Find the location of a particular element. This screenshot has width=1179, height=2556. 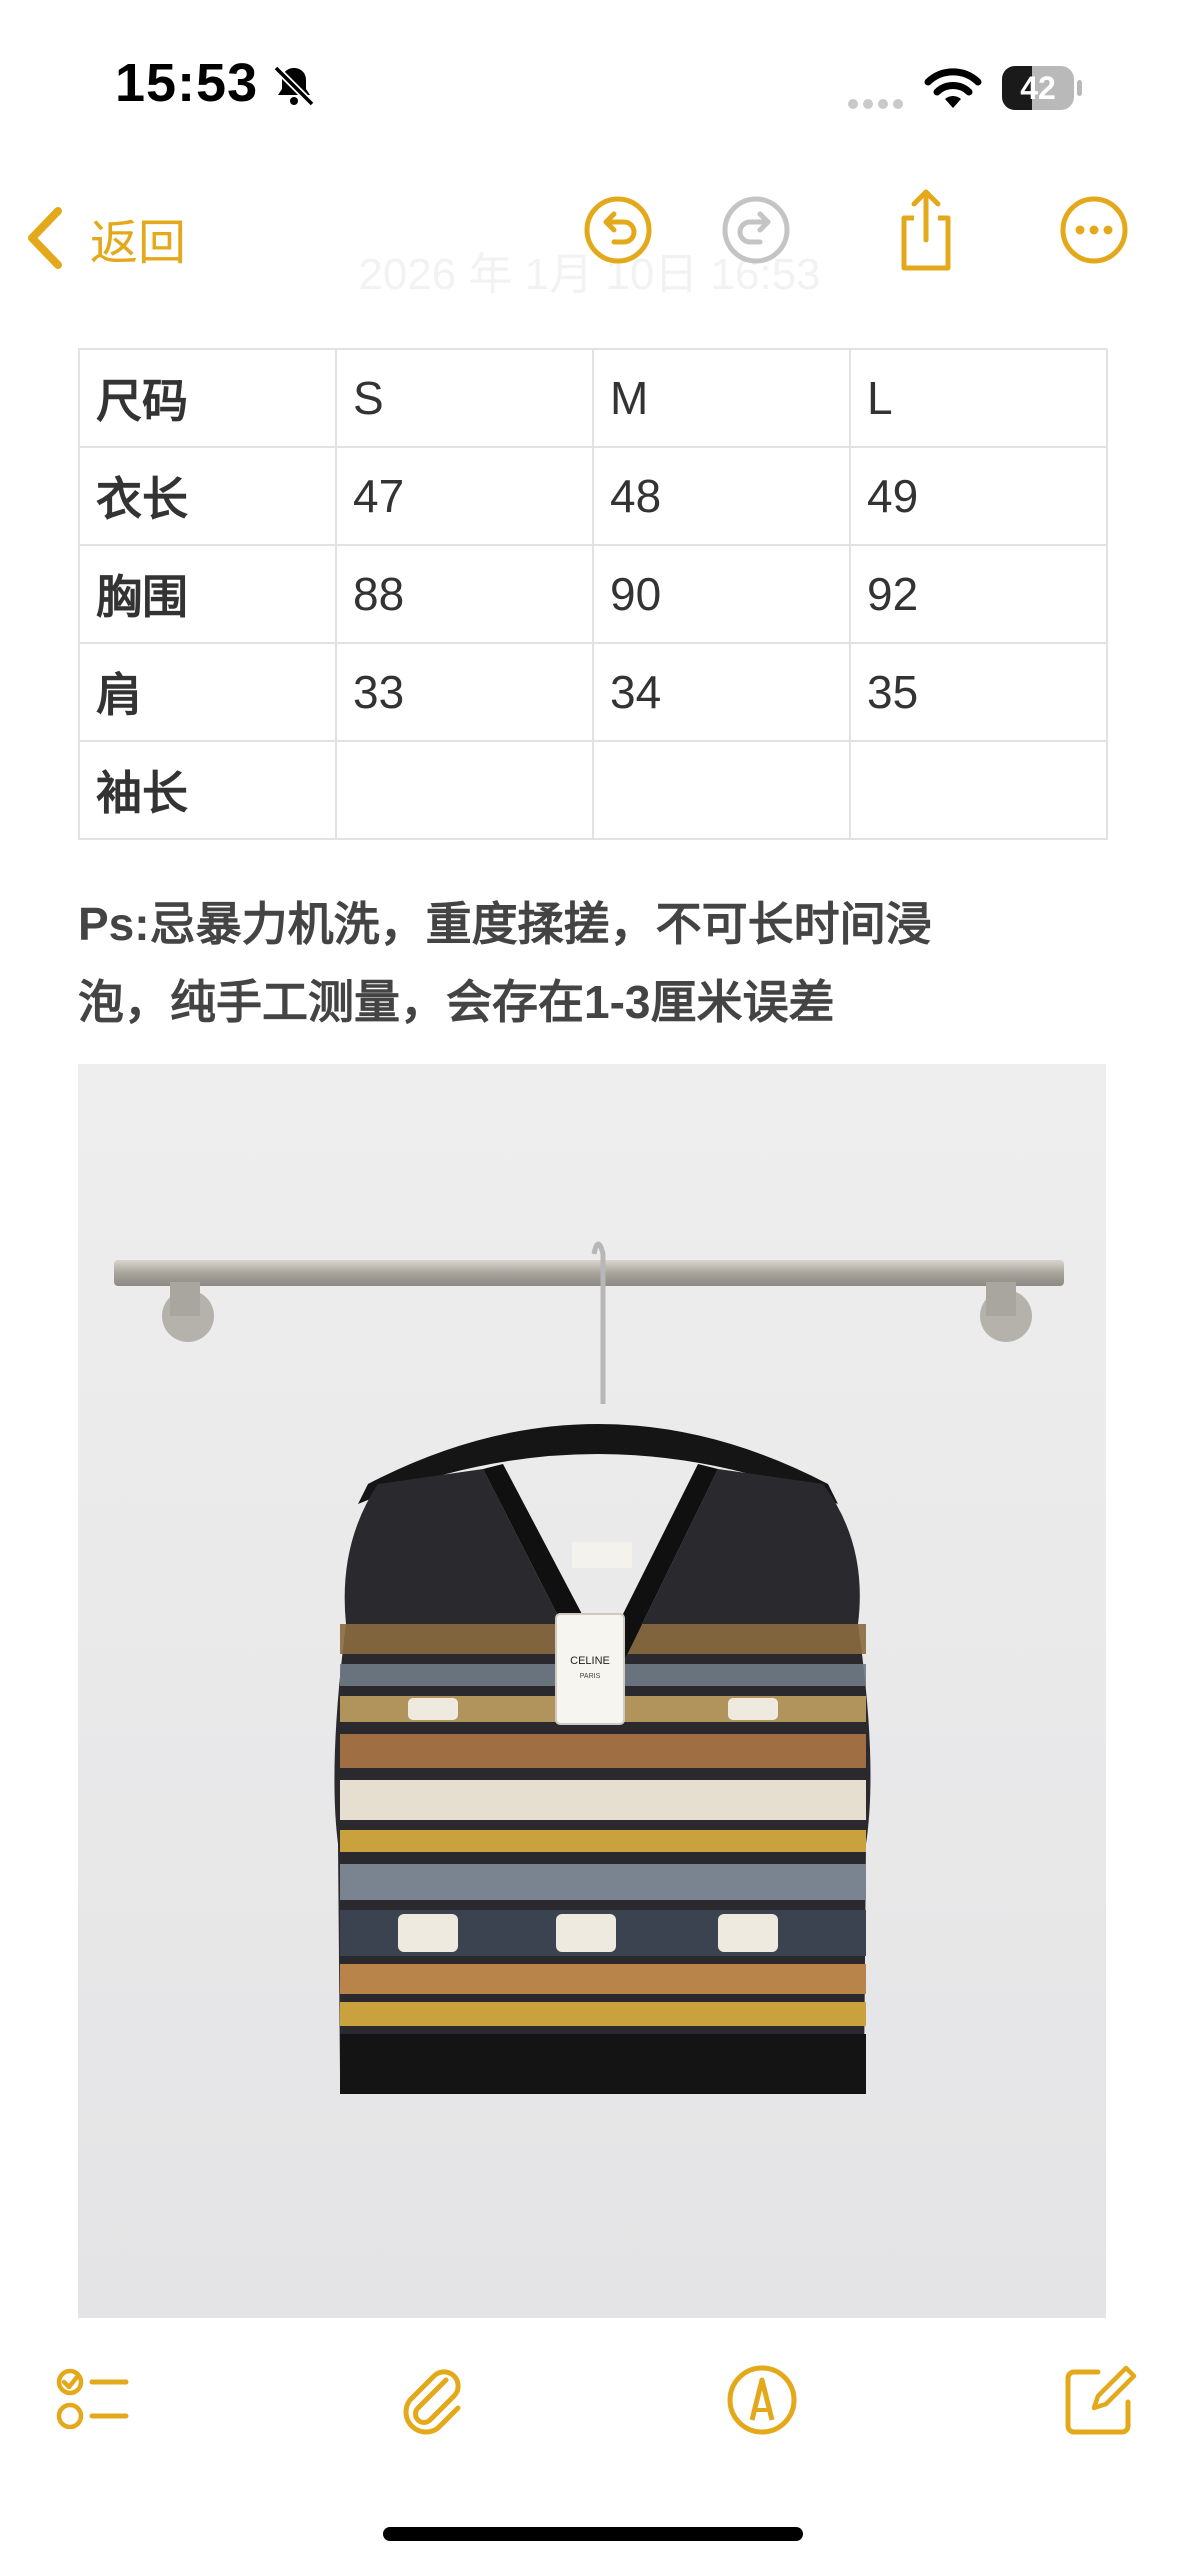

table-cell: 48 is located at coordinates (721, 496).